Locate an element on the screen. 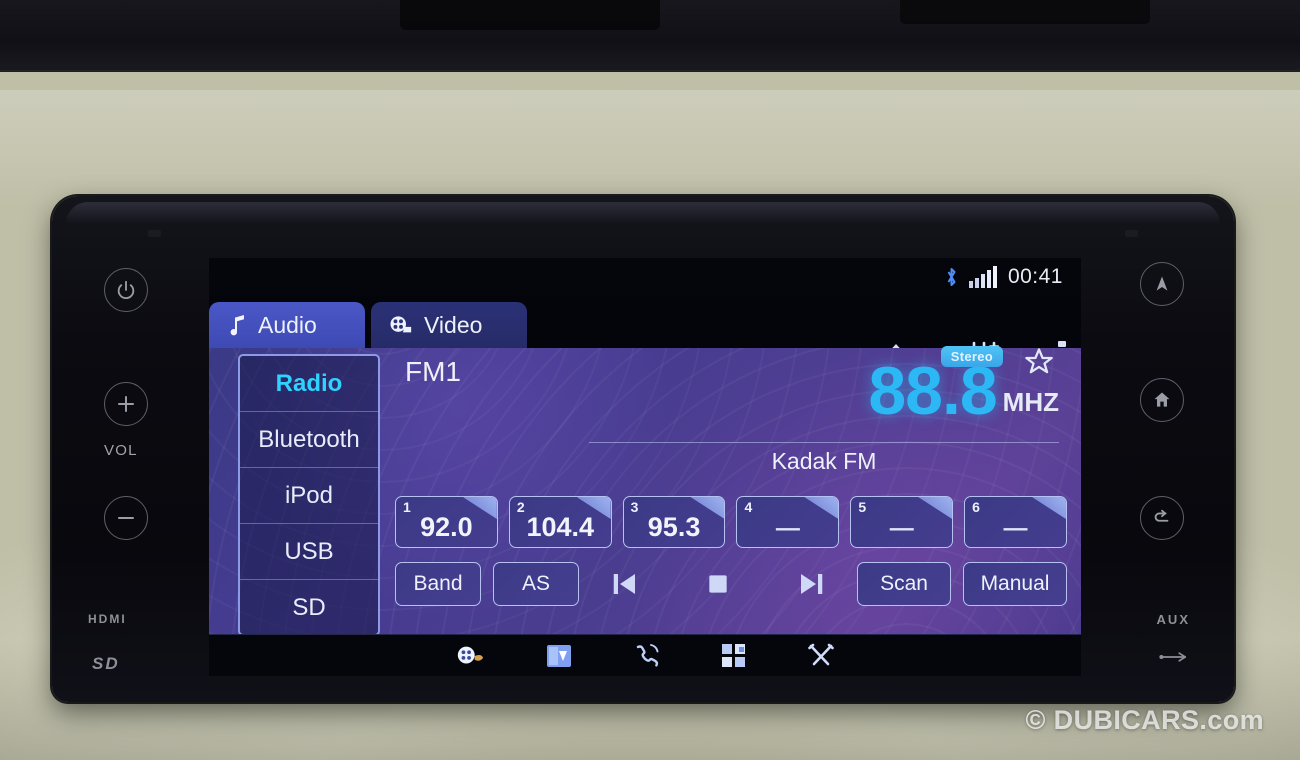  preset-button-2: 2 104.4 is located at coordinates (560, 522).